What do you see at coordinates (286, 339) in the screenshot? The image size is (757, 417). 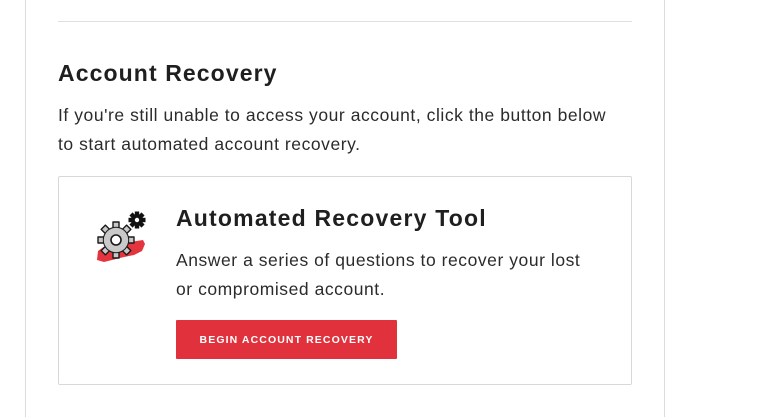 I see `begin-account-recovery-button: BEGIN ACCOUNT RECOVERY` at bounding box center [286, 339].